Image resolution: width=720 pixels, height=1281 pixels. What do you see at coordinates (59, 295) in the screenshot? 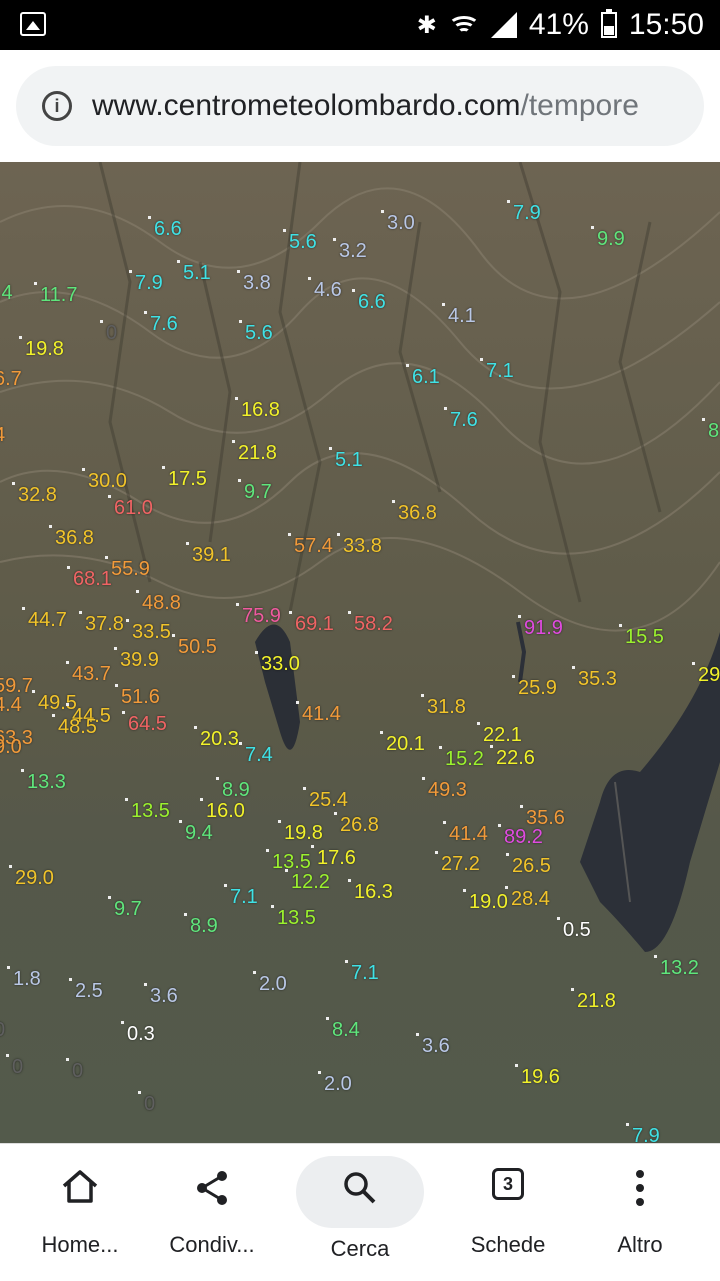
I see `station-value-label: 11.7` at bounding box center [59, 295].